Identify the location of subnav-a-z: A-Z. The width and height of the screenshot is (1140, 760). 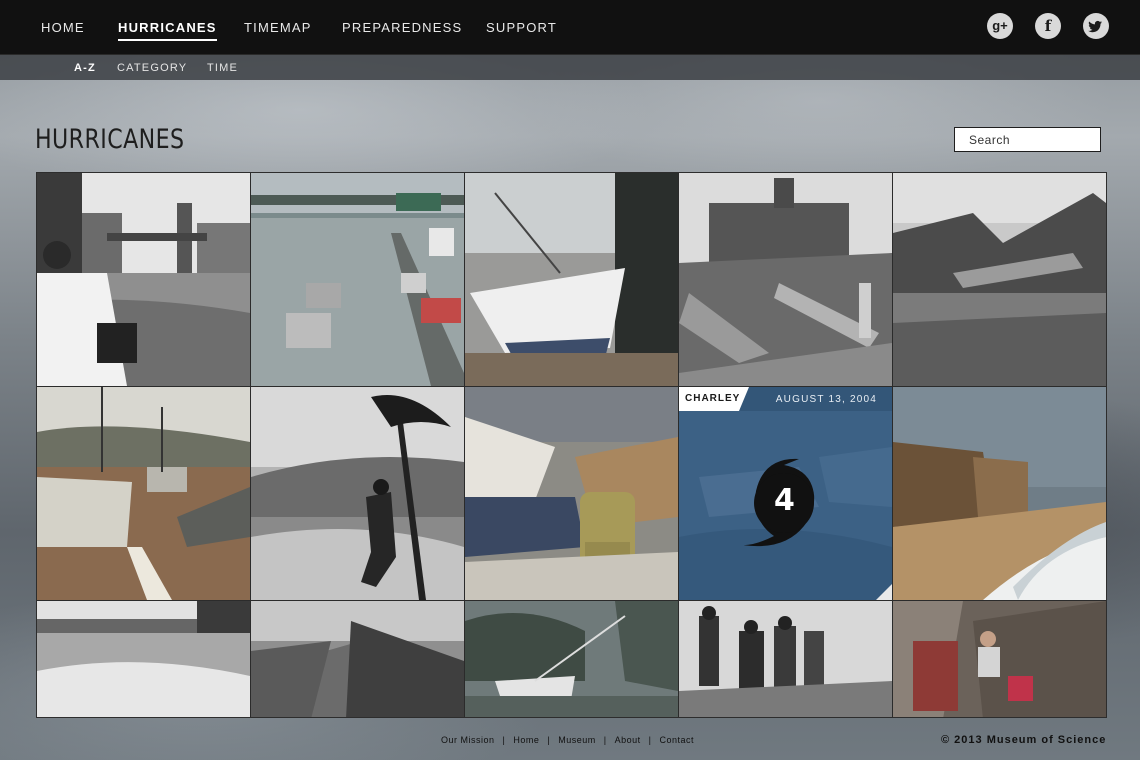
(85, 68).